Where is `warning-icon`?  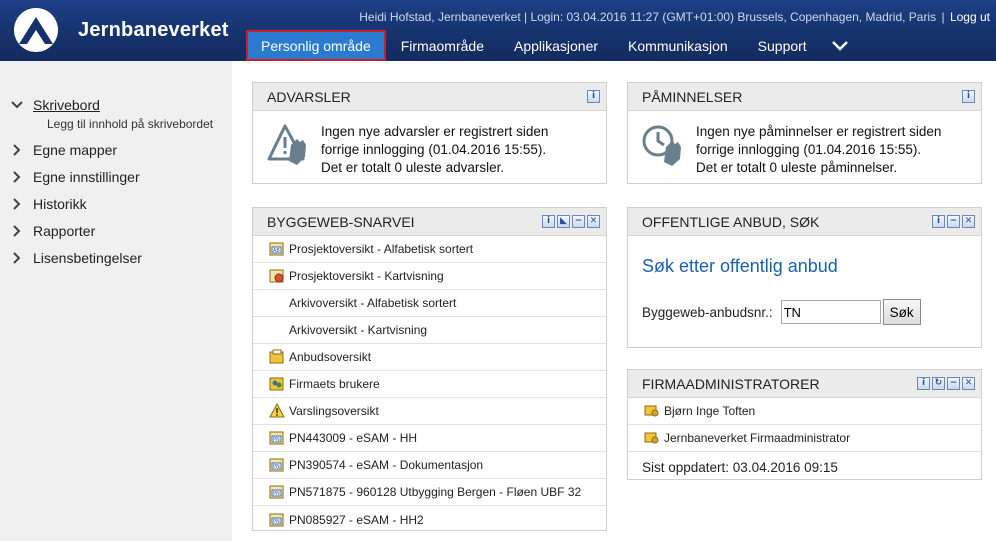
warning-icon is located at coordinates (277, 411).